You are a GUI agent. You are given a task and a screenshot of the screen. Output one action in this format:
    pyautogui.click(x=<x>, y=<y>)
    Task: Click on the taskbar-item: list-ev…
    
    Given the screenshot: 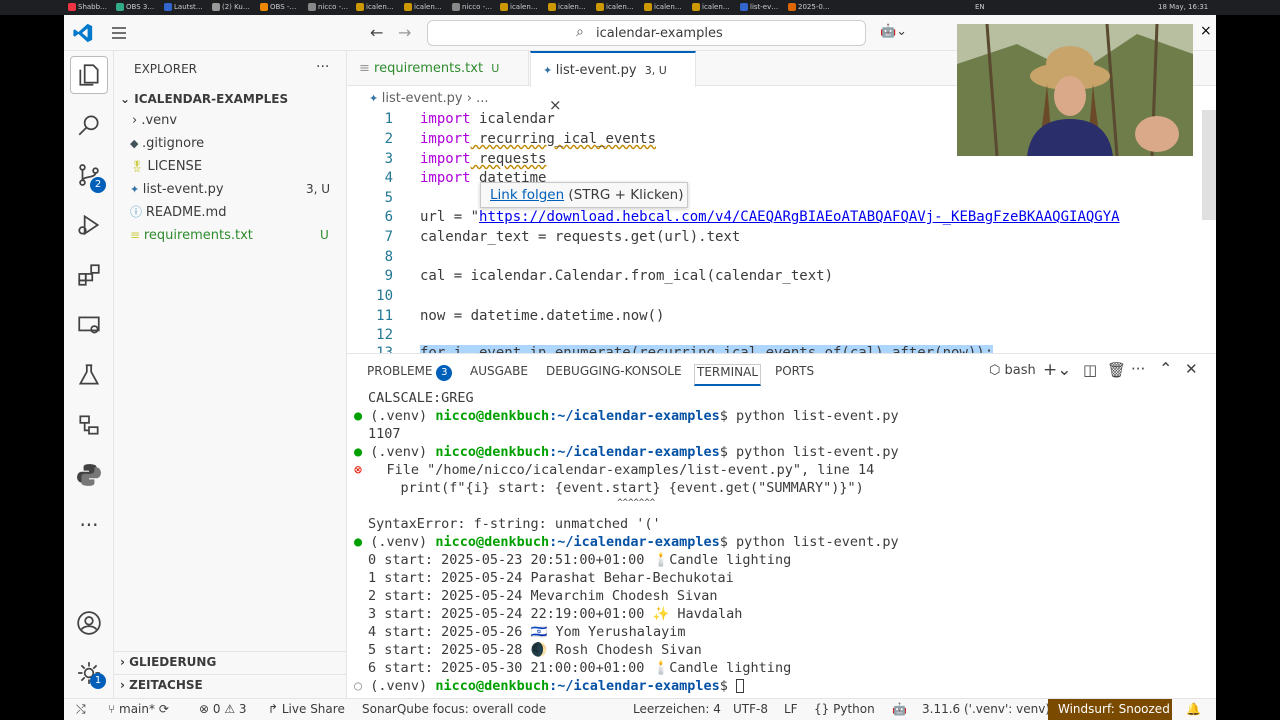 What is the action you would take?
    pyautogui.click(x=764, y=7)
    